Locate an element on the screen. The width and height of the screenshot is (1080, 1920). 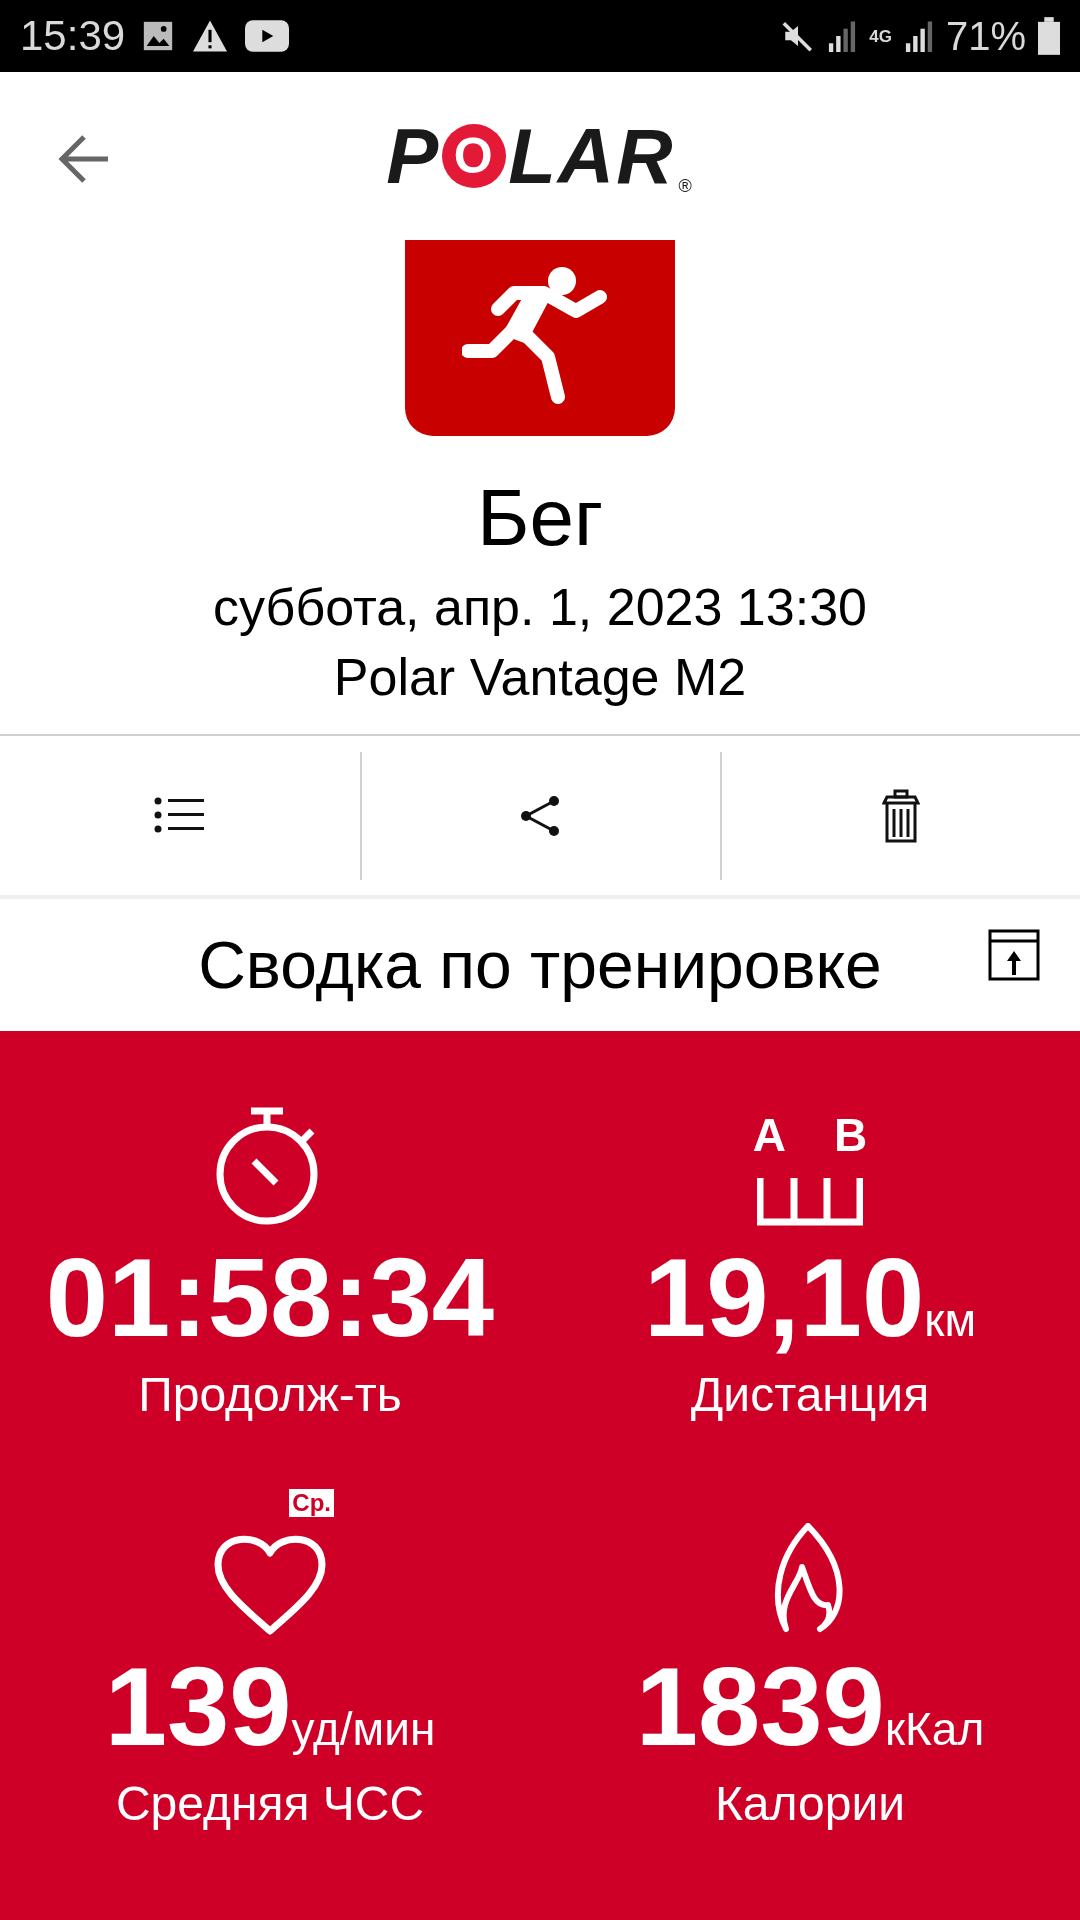
device-name: Polar Vantage M2 is located at coordinates (540, 677).